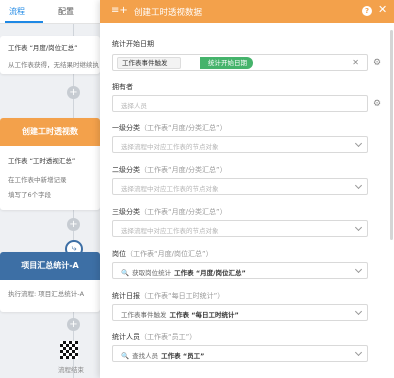 The width and height of the screenshot is (394, 378). What do you see at coordinates (122, 87) in the screenshot?
I see `field-label-owner: 拥有者` at bounding box center [122, 87].